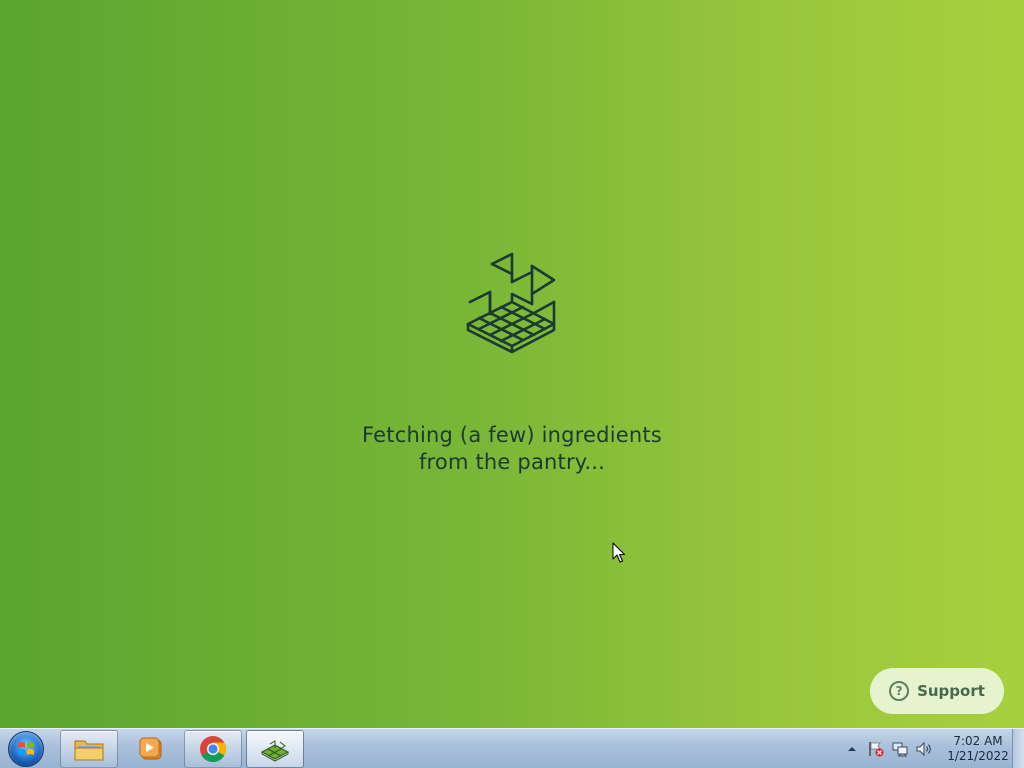 This screenshot has height=768, width=1024. What do you see at coordinates (978, 741) in the screenshot?
I see `clock-time: 7:02 AM` at bounding box center [978, 741].